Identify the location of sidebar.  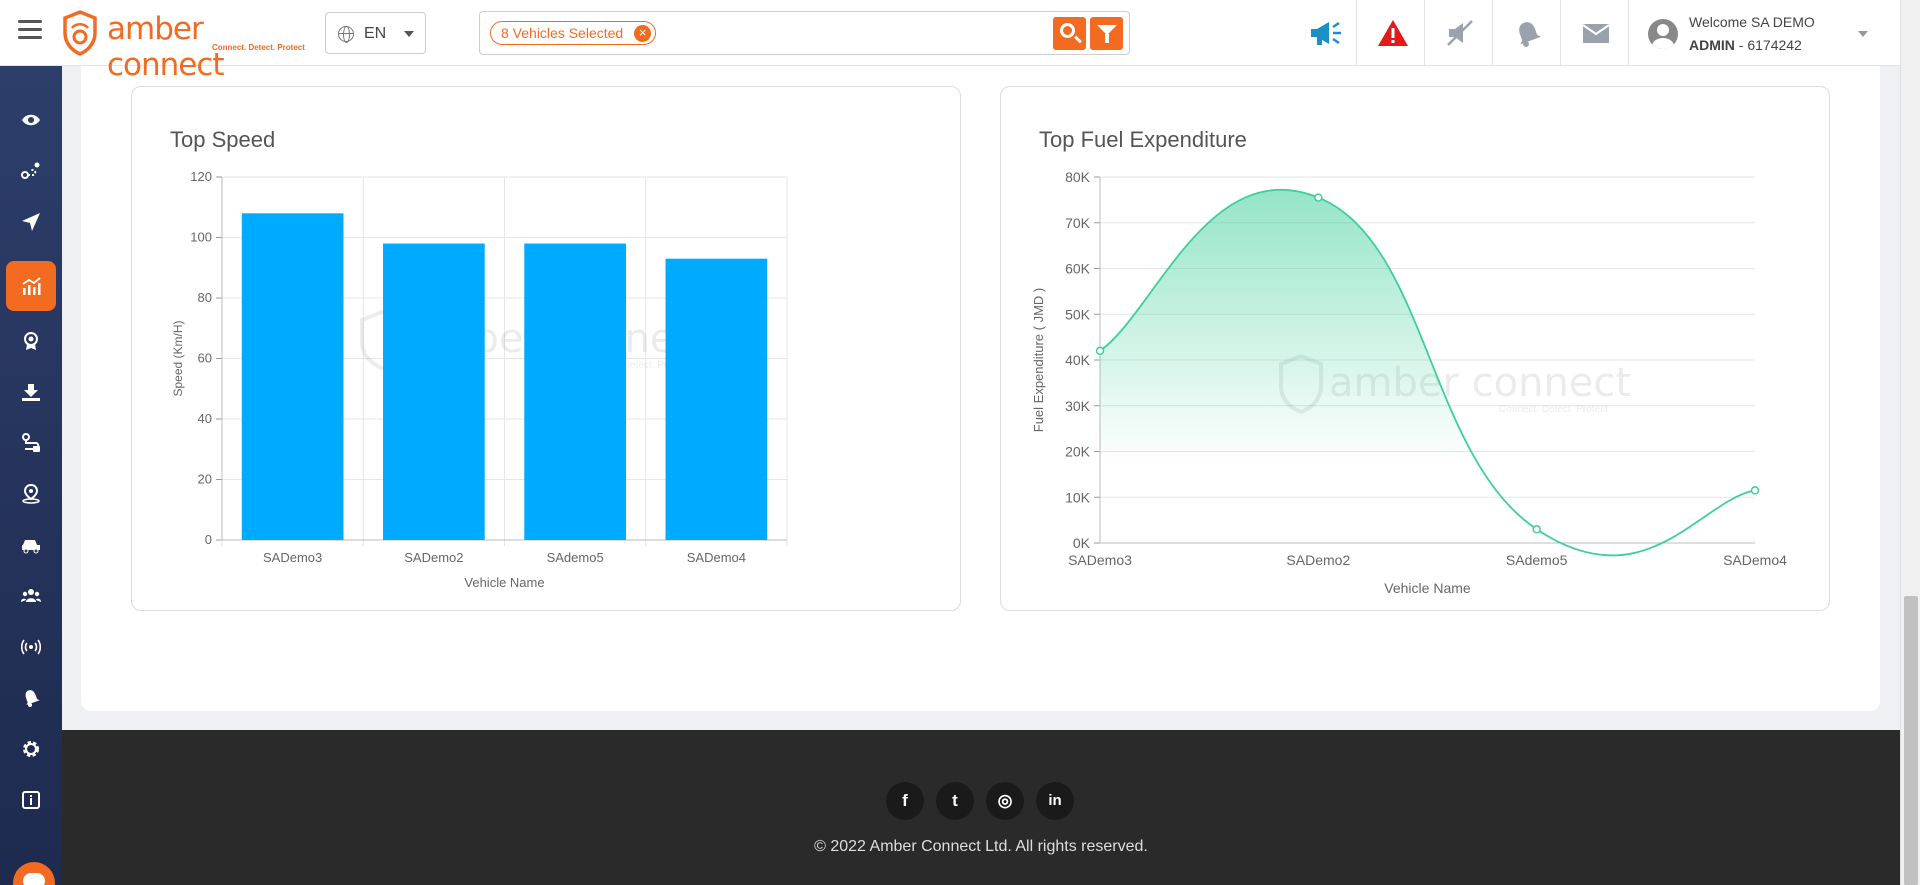
(31, 475).